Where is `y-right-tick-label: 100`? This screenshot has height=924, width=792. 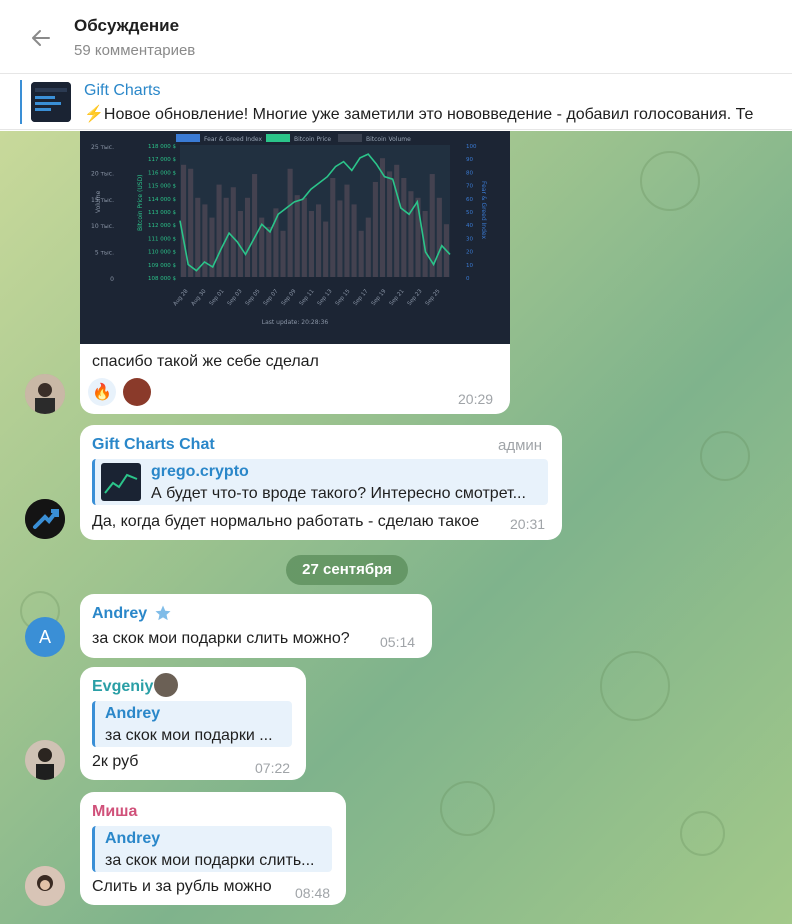
y-right-tick-label: 100 is located at coordinates (471, 147).